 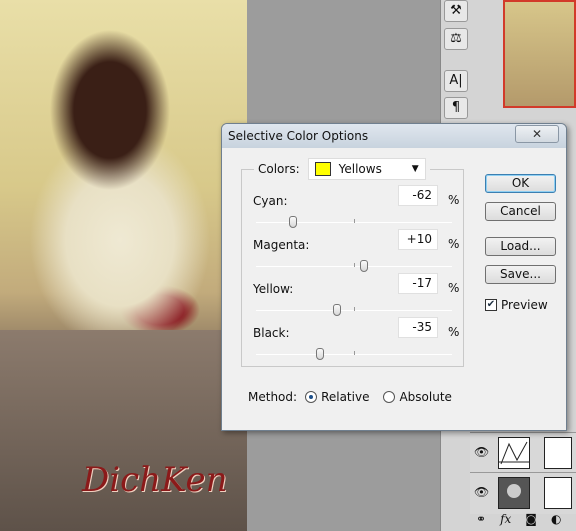 I want to click on ok-button: OK, so click(x=520, y=183).